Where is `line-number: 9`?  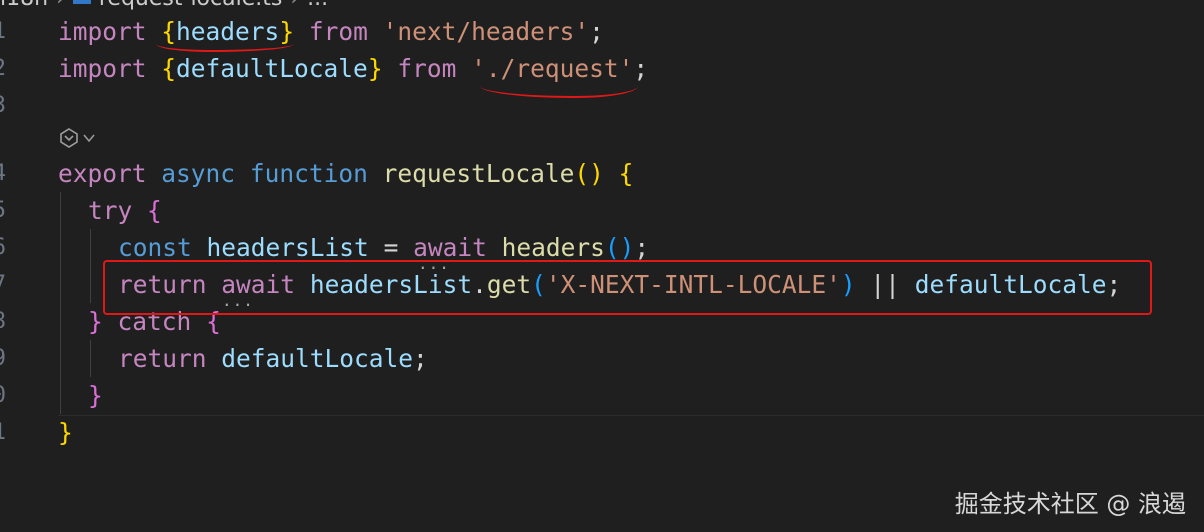
line-number: 9 is located at coordinates (3, 358).